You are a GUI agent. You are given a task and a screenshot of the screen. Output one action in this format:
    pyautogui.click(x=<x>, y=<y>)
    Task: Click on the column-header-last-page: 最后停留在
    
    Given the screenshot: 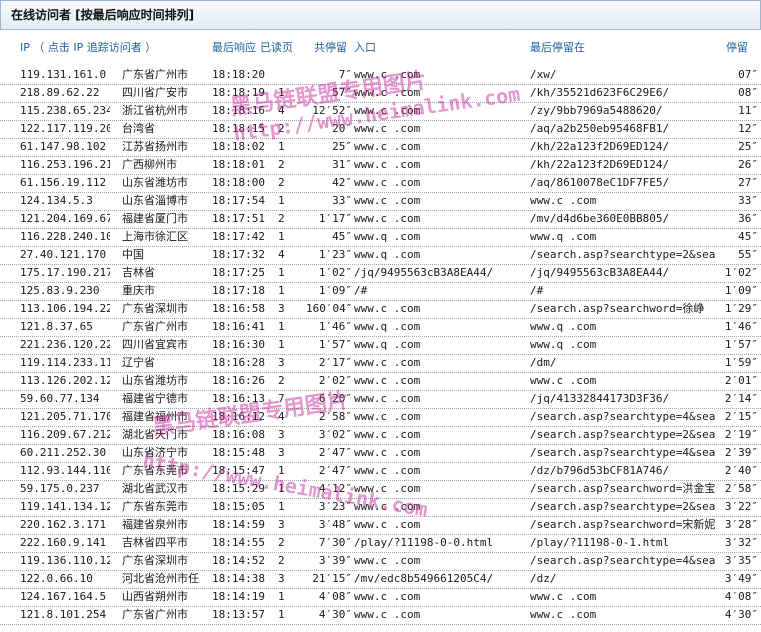 What is the action you would take?
    pyautogui.click(x=557, y=47)
    